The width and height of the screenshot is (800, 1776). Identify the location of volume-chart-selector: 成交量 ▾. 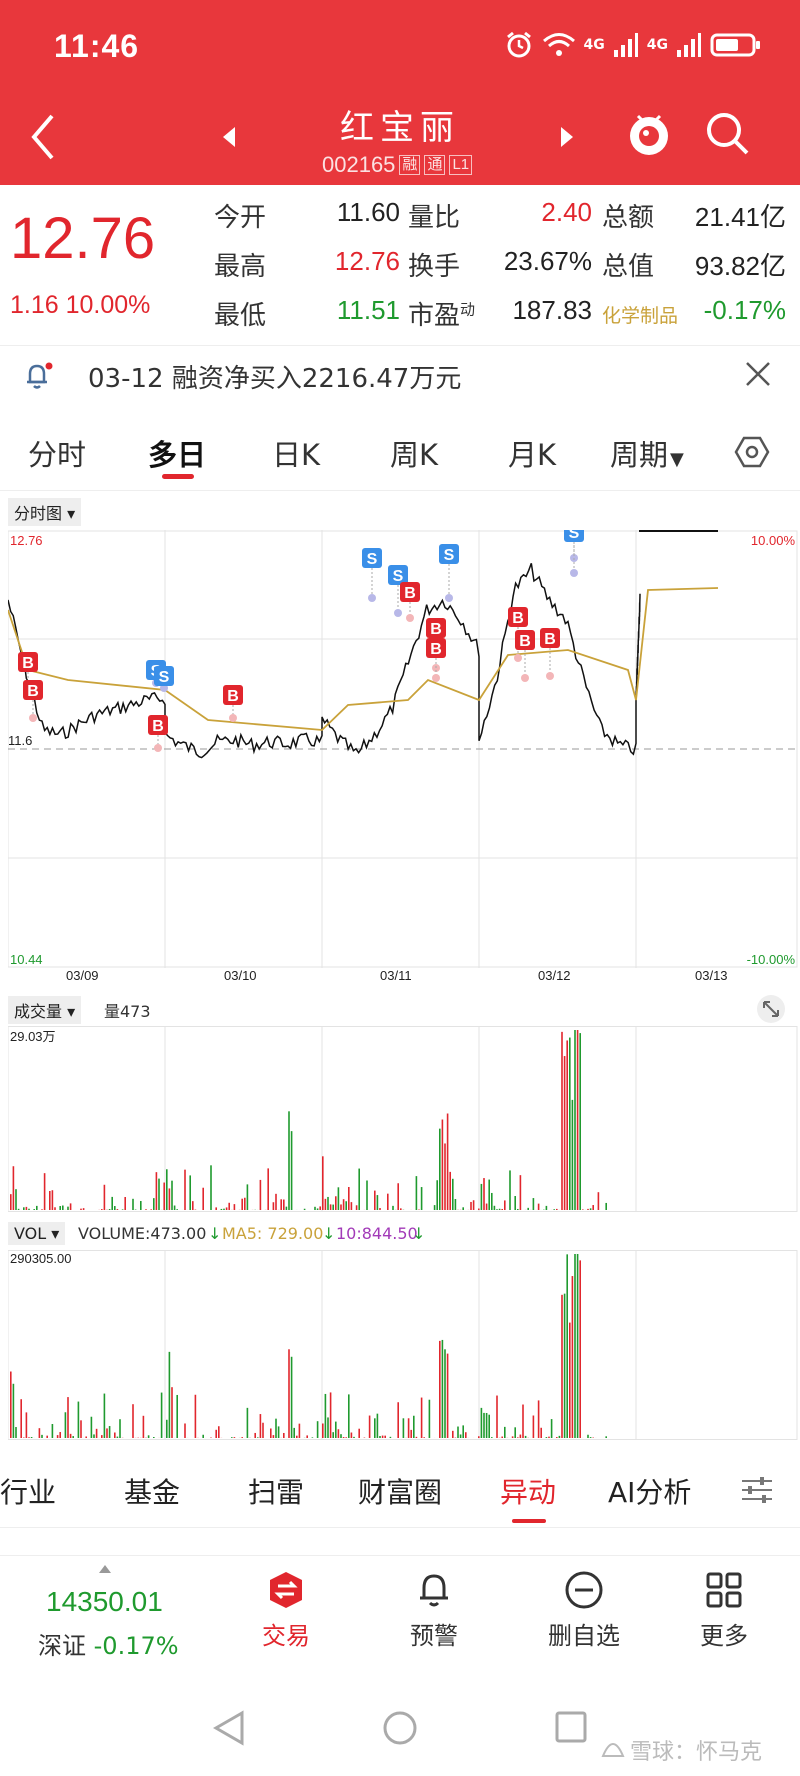
(45, 1010).